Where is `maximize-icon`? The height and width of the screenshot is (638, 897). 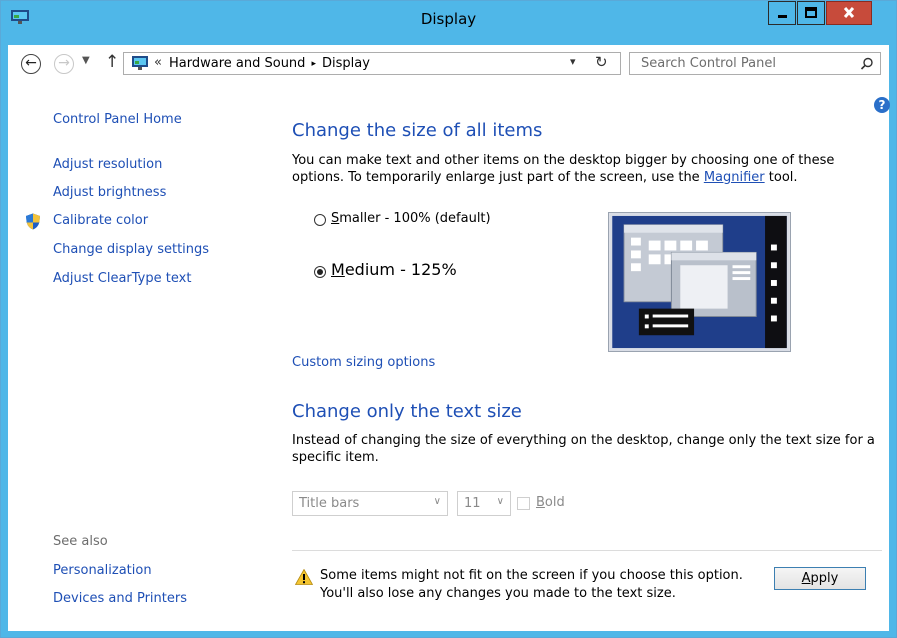 maximize-icon is located at coordinates (811, 12).